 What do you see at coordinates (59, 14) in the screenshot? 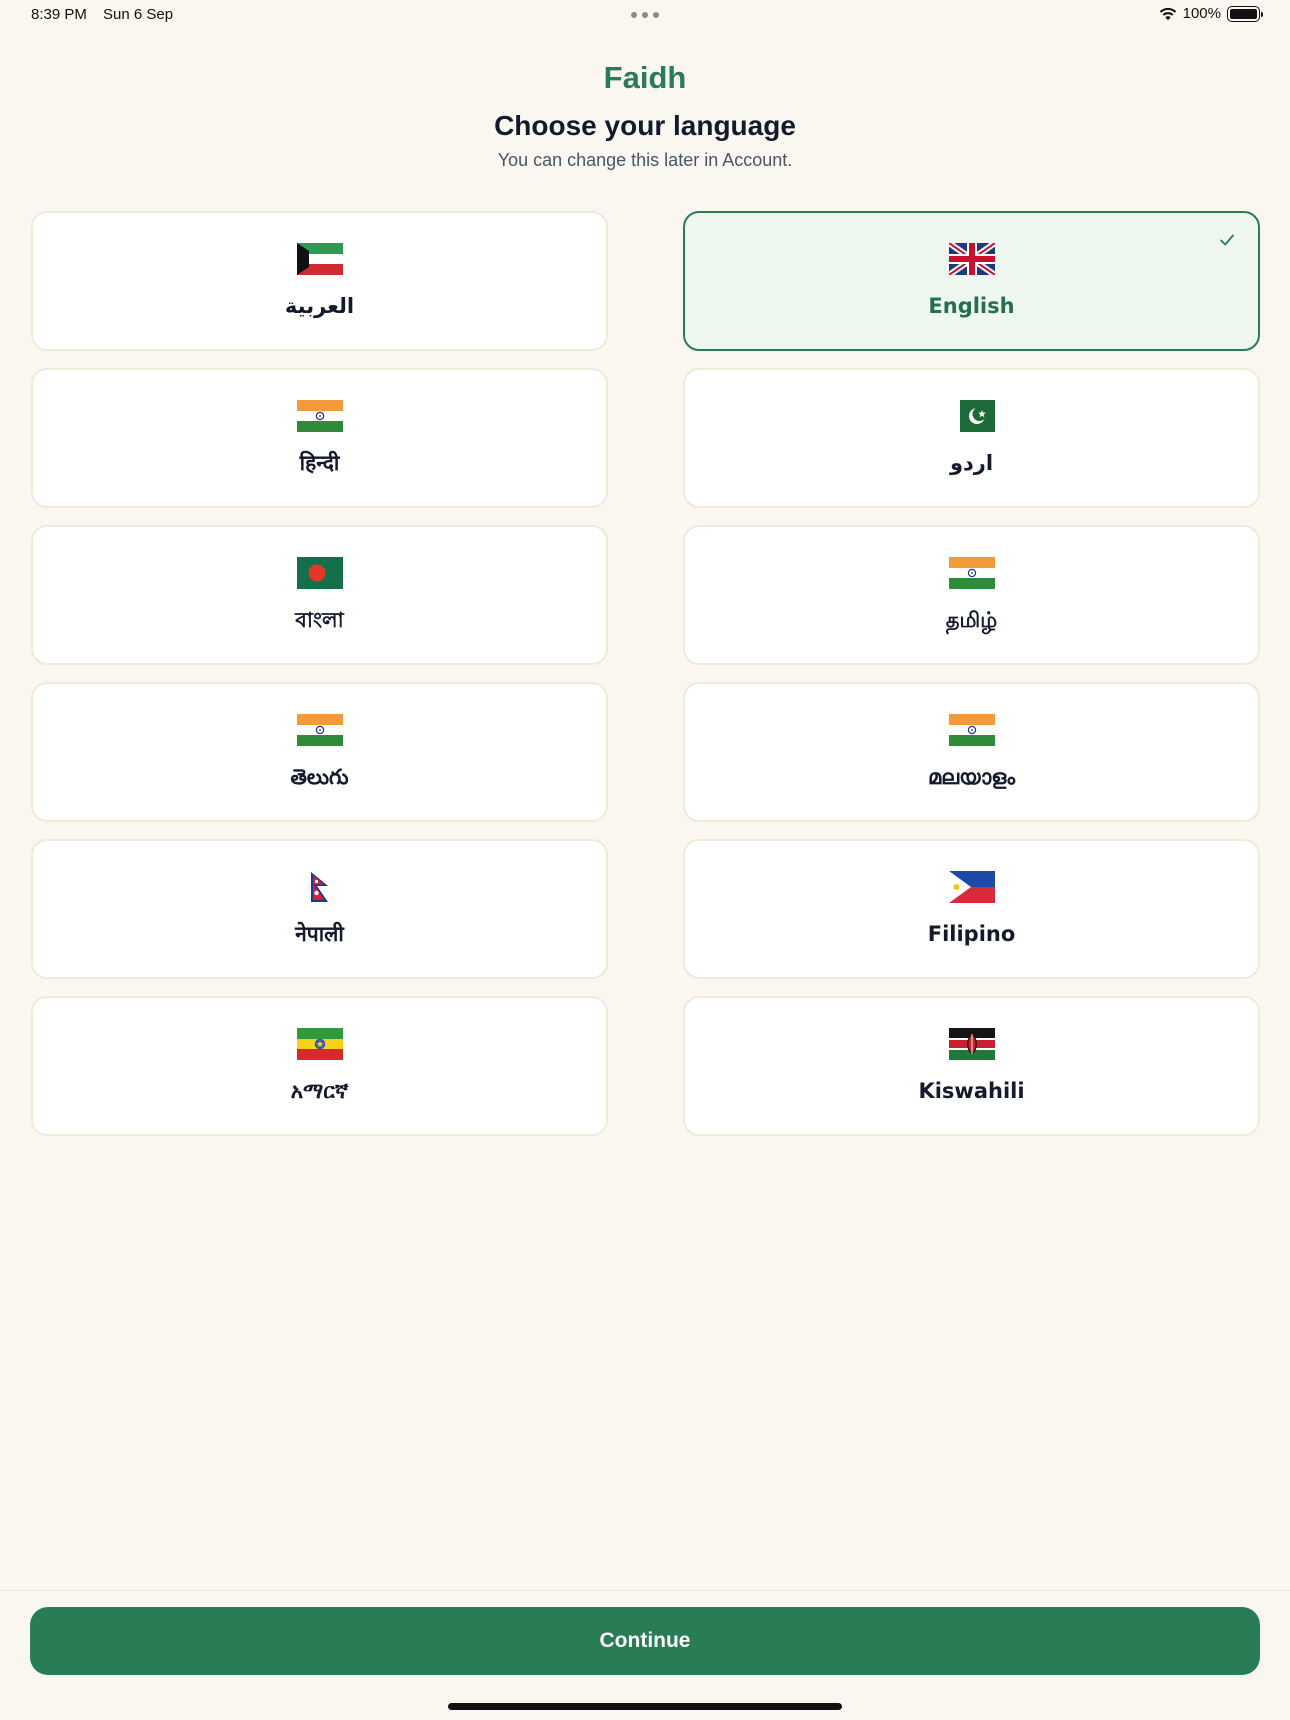
I see `status-time: 8:39 PM` at bounding box center [59, 14].